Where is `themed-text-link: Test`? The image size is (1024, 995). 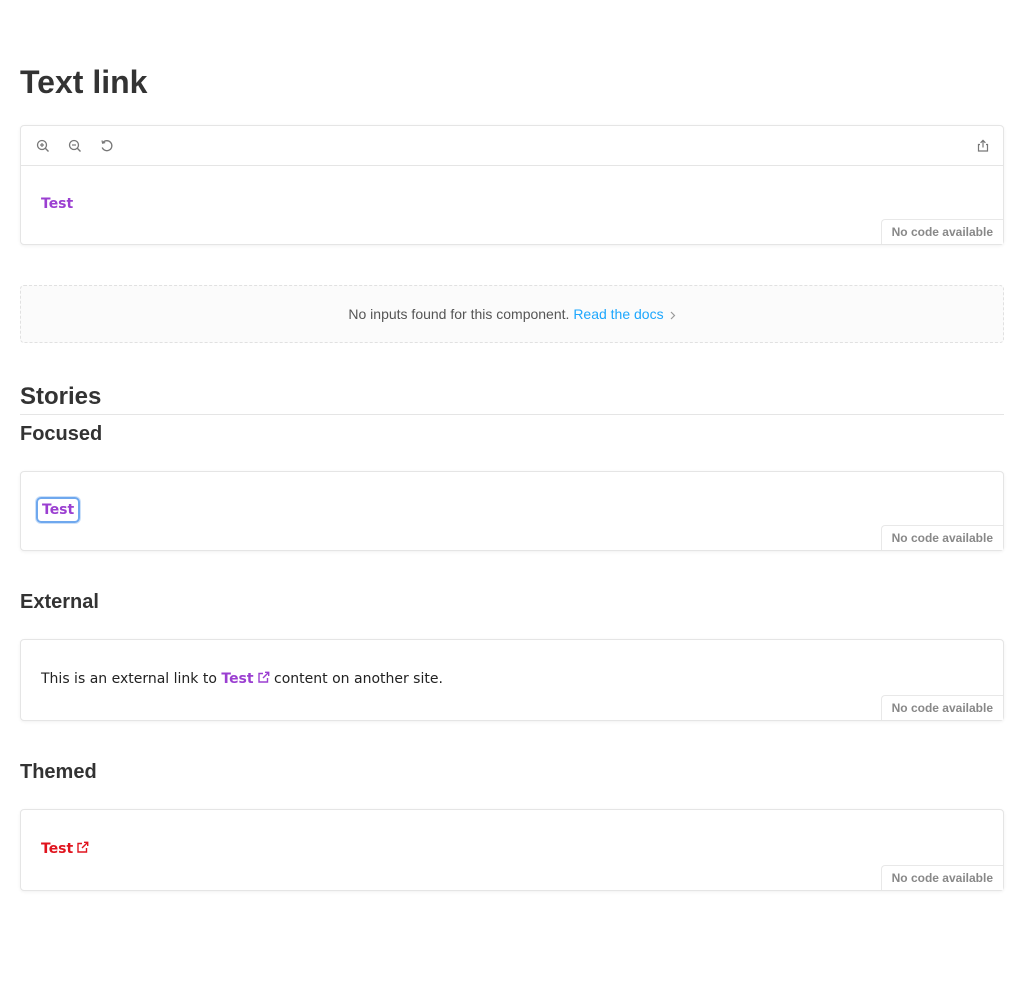
themed-text-link: Test is located at coordinates (65, 849).